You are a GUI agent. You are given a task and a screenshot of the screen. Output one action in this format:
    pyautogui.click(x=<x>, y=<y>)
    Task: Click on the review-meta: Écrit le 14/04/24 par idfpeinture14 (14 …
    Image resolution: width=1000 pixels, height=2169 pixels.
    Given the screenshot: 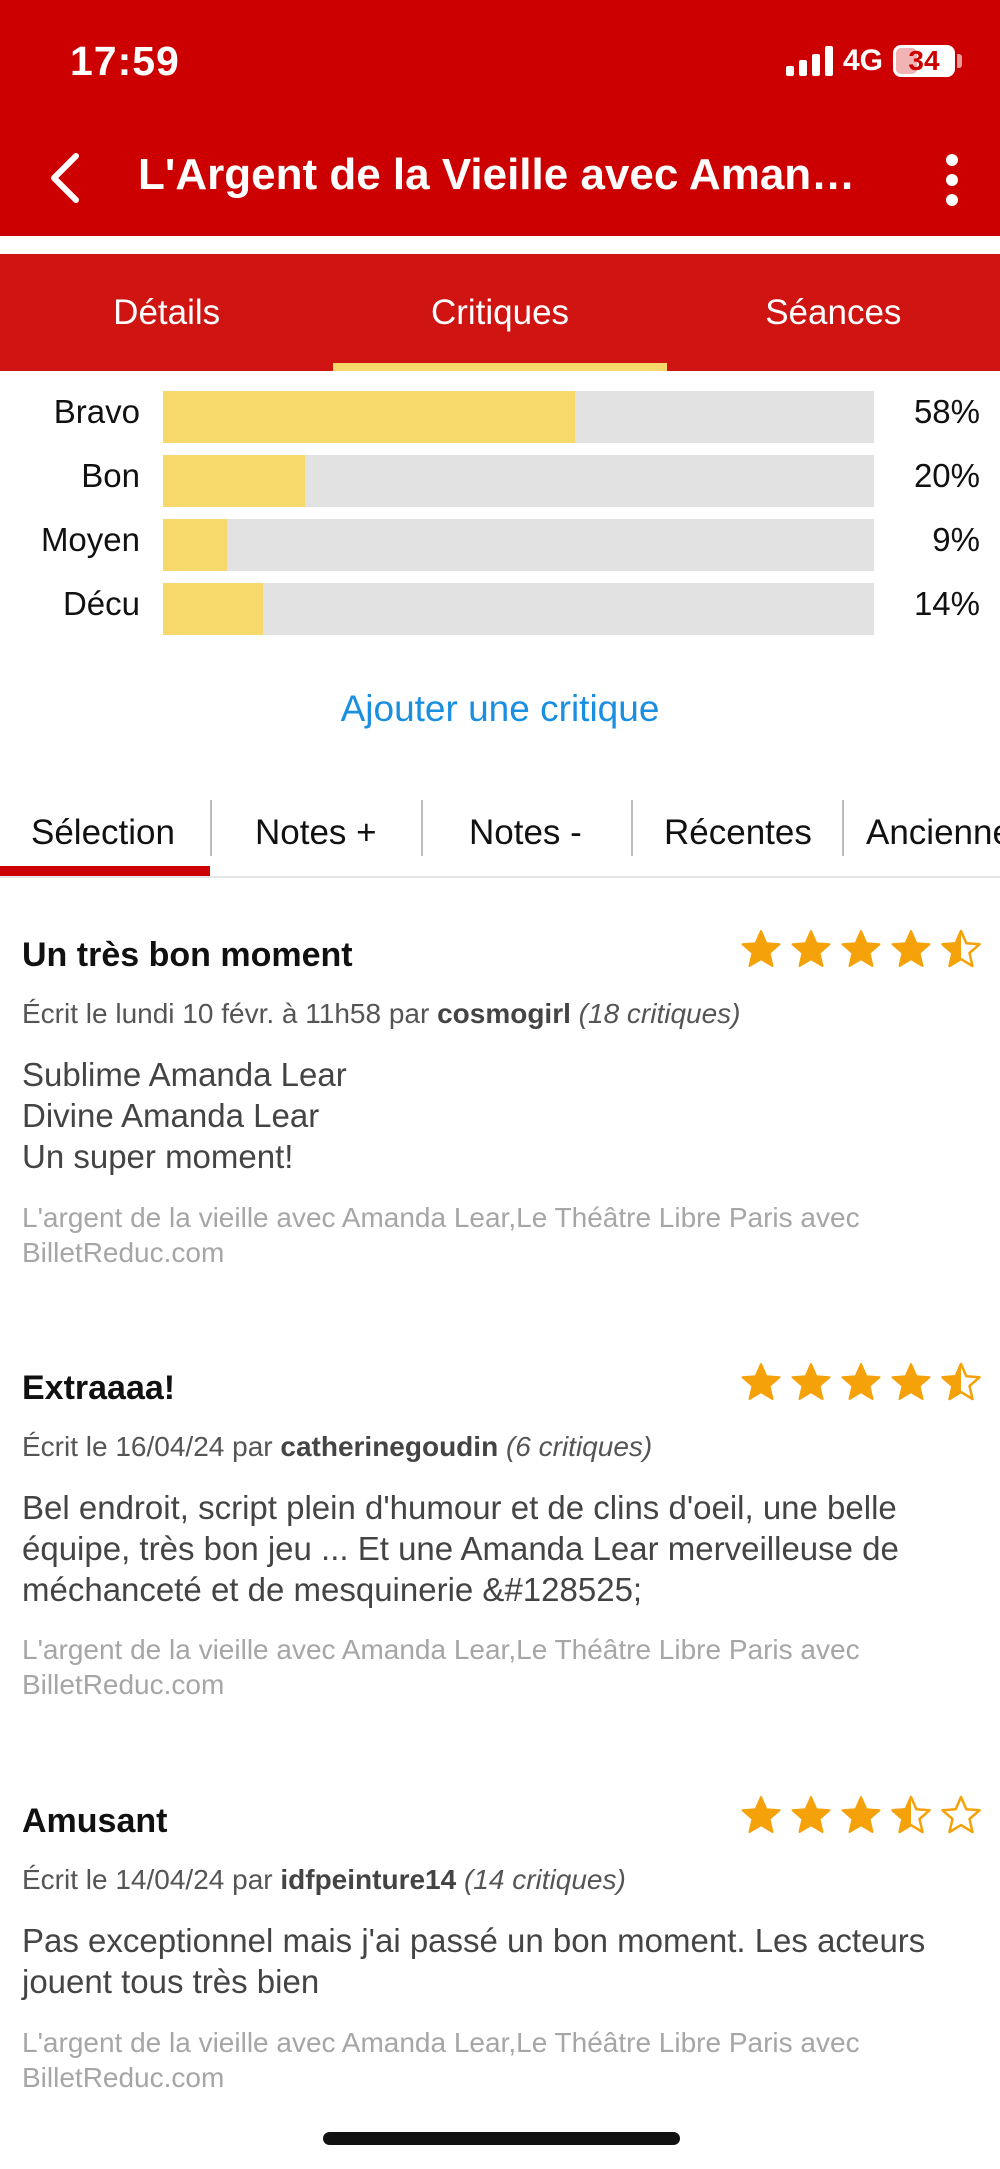 What is the action you would take?
    pyautogui.click(x=324, y=1880)
    